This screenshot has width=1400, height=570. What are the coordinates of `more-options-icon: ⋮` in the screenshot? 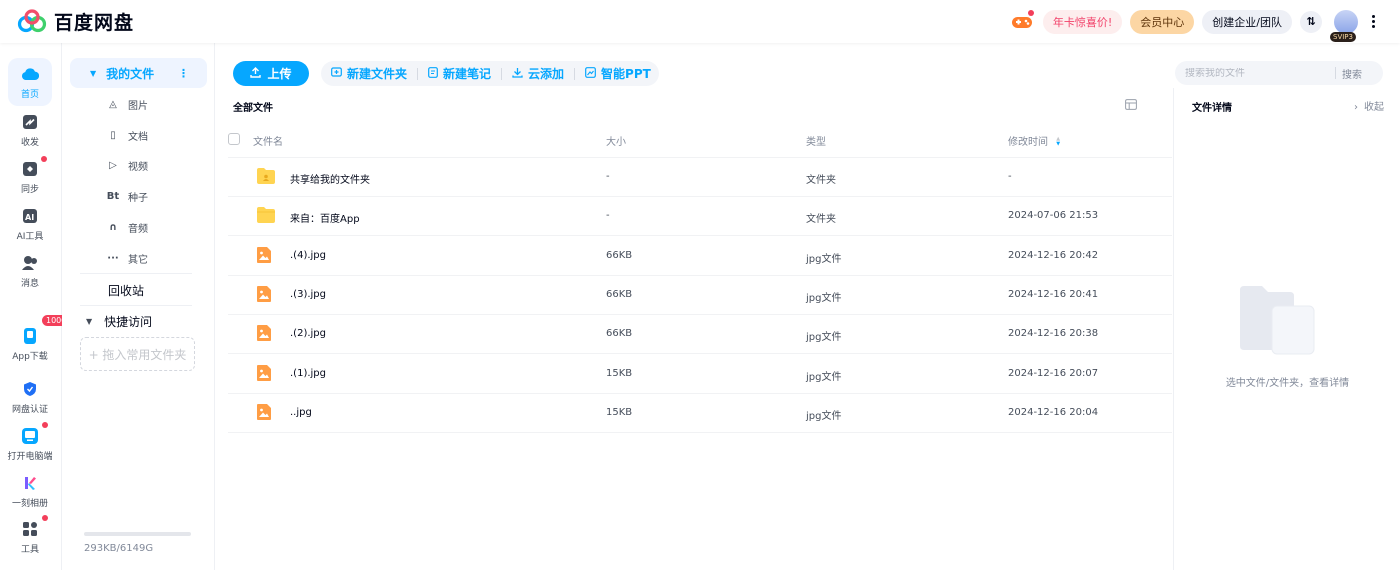 It's located at (183, 73).